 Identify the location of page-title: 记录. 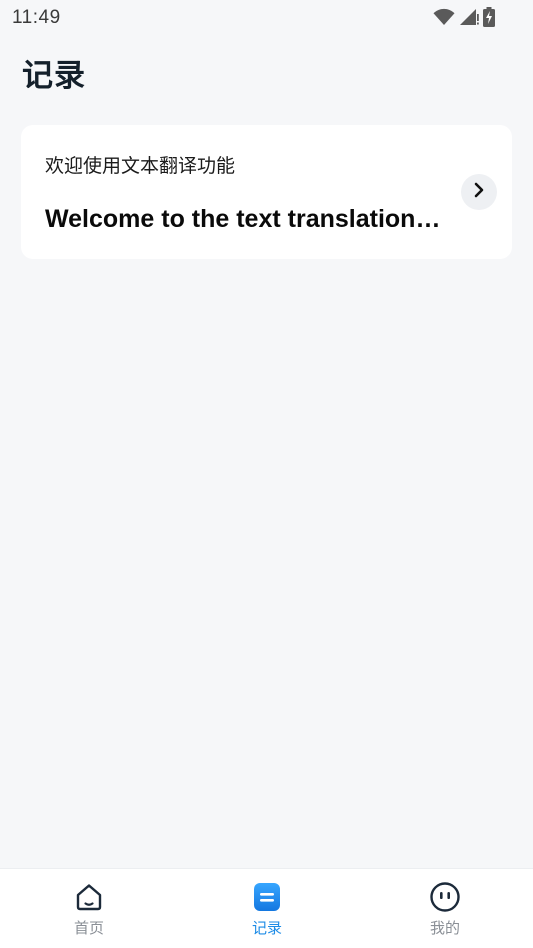
(54, 76).